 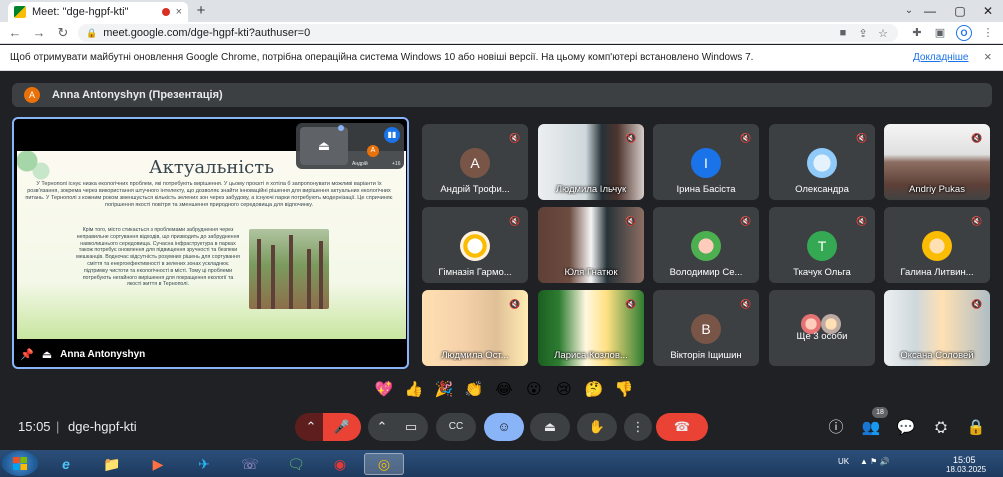 What do you see at coordinates (988, 33) in the screenshot?
I see `chrome-menu-icon: ⋮` at bounding box center [988, 33].